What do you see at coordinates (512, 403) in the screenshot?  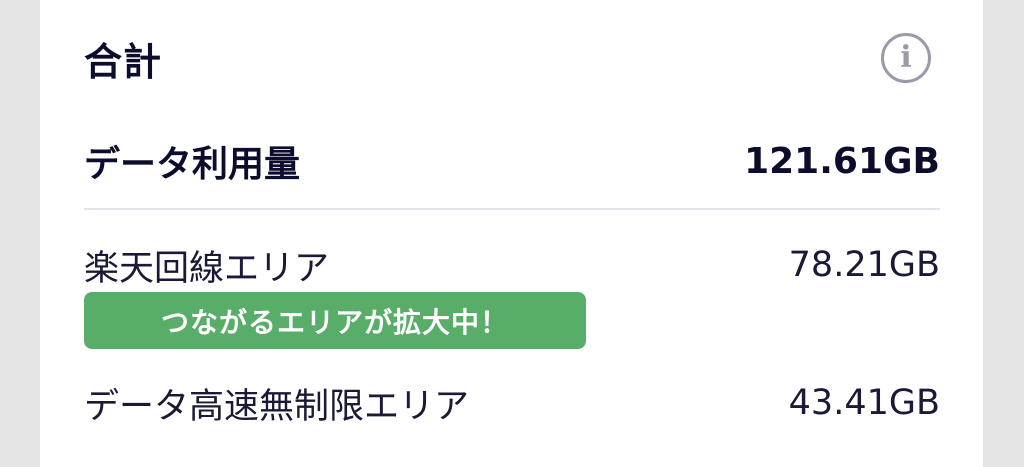 I see `unlimited-area-row: データ高速無制限エリア 43.41GB` at bounding box center [512, 403].